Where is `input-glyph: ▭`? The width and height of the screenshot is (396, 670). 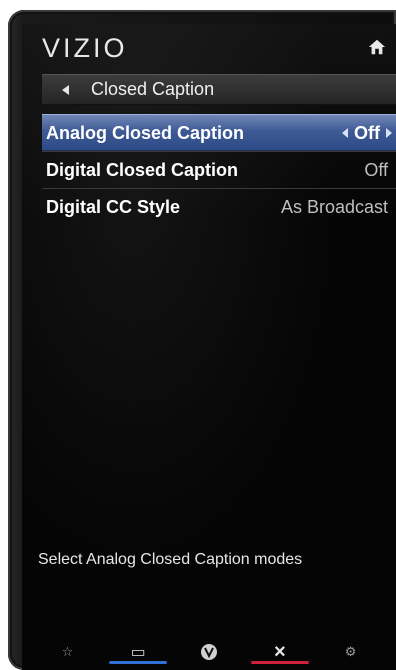 input-glyph: ▭ is located at coordinates (138, 652).